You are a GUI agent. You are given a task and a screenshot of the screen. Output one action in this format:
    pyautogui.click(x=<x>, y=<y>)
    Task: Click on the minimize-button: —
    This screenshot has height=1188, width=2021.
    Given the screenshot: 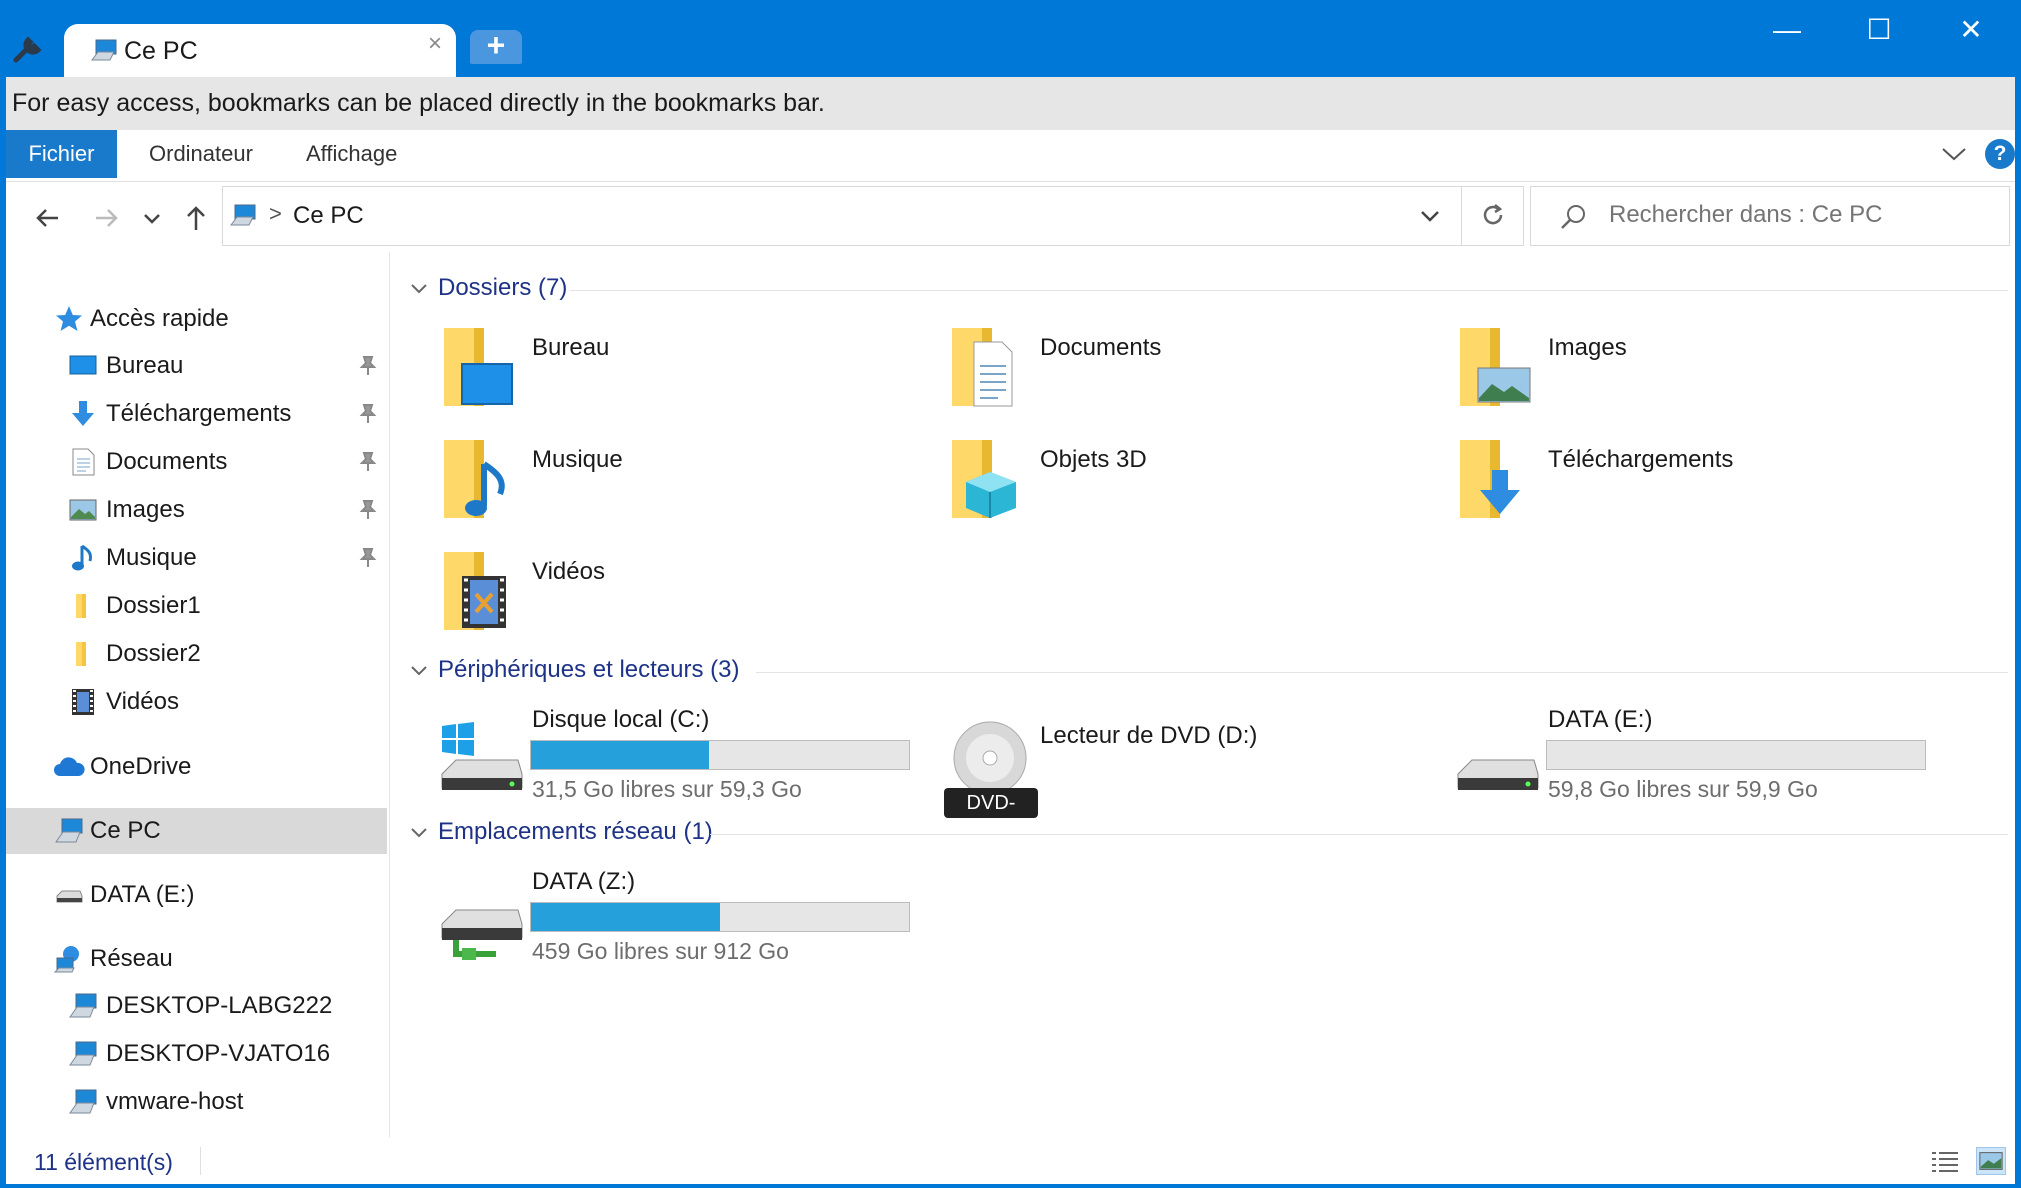 What is the action you would take?
    pyautogui.click(x=1787, y=30)
    